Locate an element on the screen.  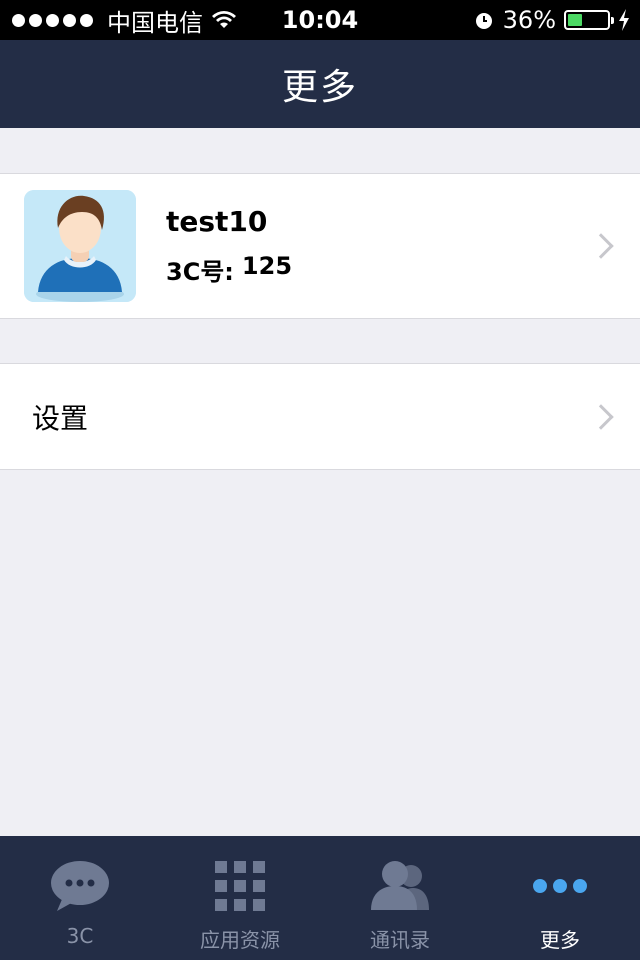
tab-3c: 3C is located at coordinates (80, 898).